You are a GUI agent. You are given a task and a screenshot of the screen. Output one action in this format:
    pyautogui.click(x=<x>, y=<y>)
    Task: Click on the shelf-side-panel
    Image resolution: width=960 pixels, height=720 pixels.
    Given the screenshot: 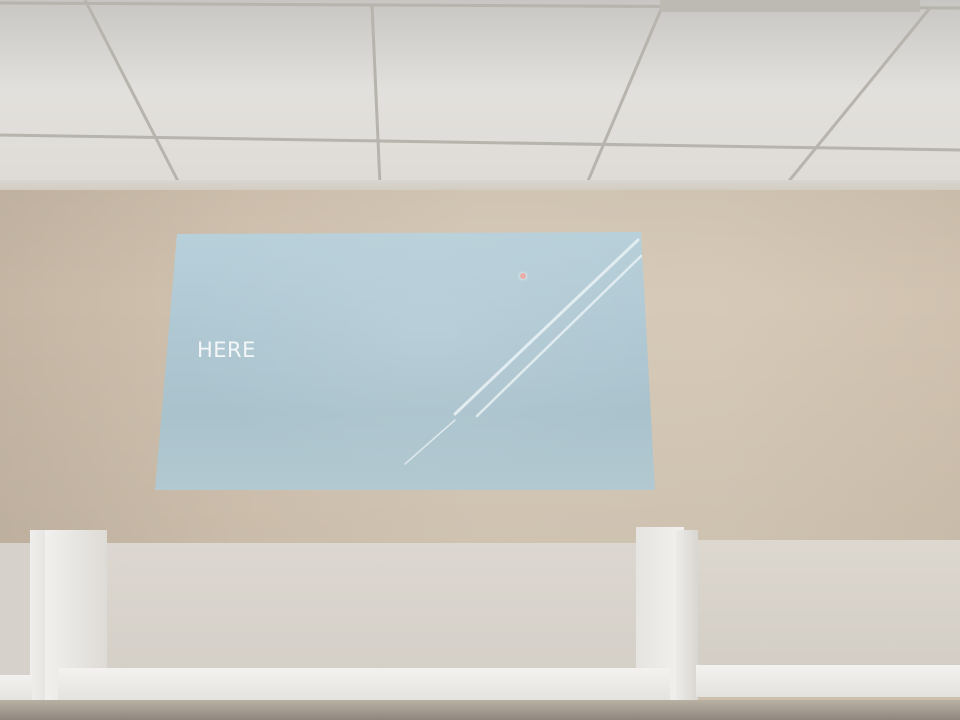 What is the action you would take?
    pyautogui.click(x=687, y=625)
    